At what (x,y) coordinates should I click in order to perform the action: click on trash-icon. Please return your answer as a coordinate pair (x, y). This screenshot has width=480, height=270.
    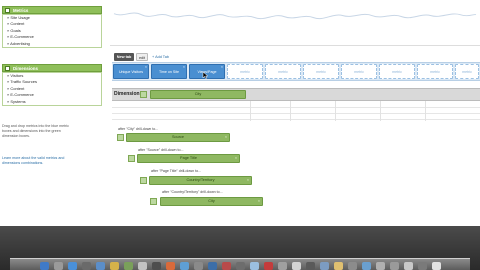
    Looking at the image, I should click on (436, 266).